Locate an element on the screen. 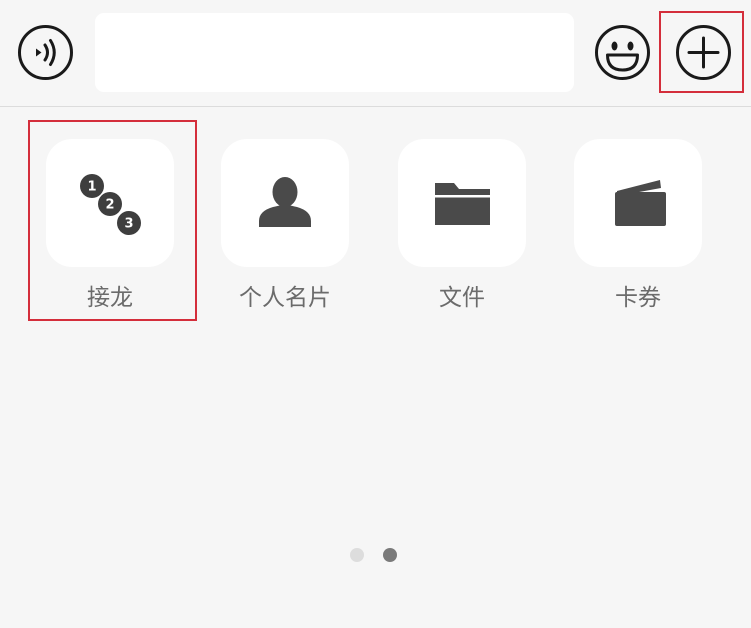 The width and height of the screenshot is (751, 628). business-card-label: 个人名片 is located at coordinates (285, 298).